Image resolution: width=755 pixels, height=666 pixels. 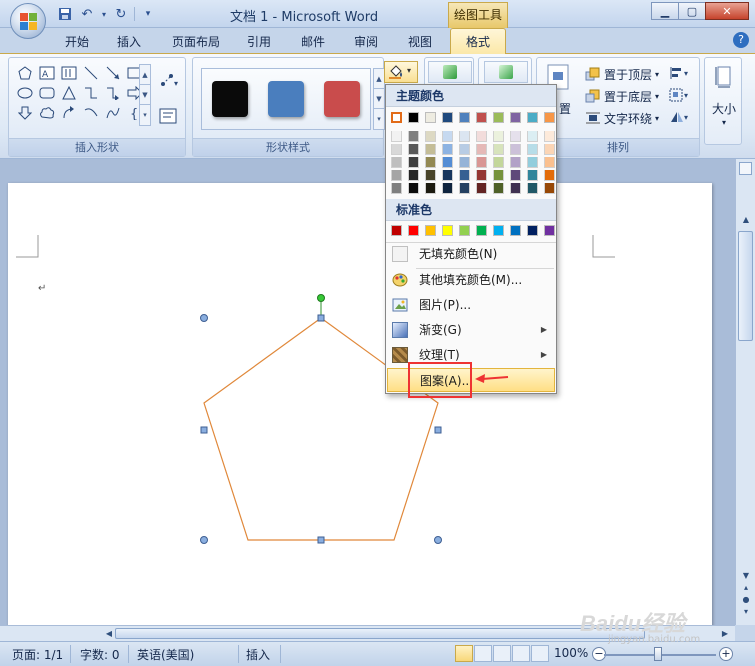 I want to click on arrow-line-shape-icon, so click(x=113, y=73).